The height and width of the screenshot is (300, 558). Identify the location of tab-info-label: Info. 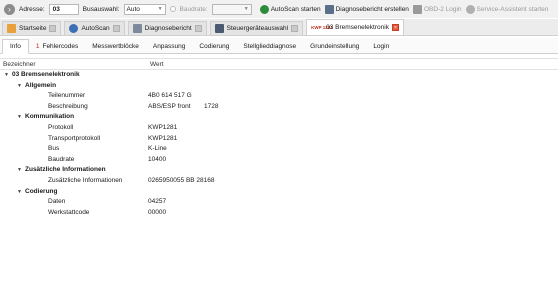
(15, 46).